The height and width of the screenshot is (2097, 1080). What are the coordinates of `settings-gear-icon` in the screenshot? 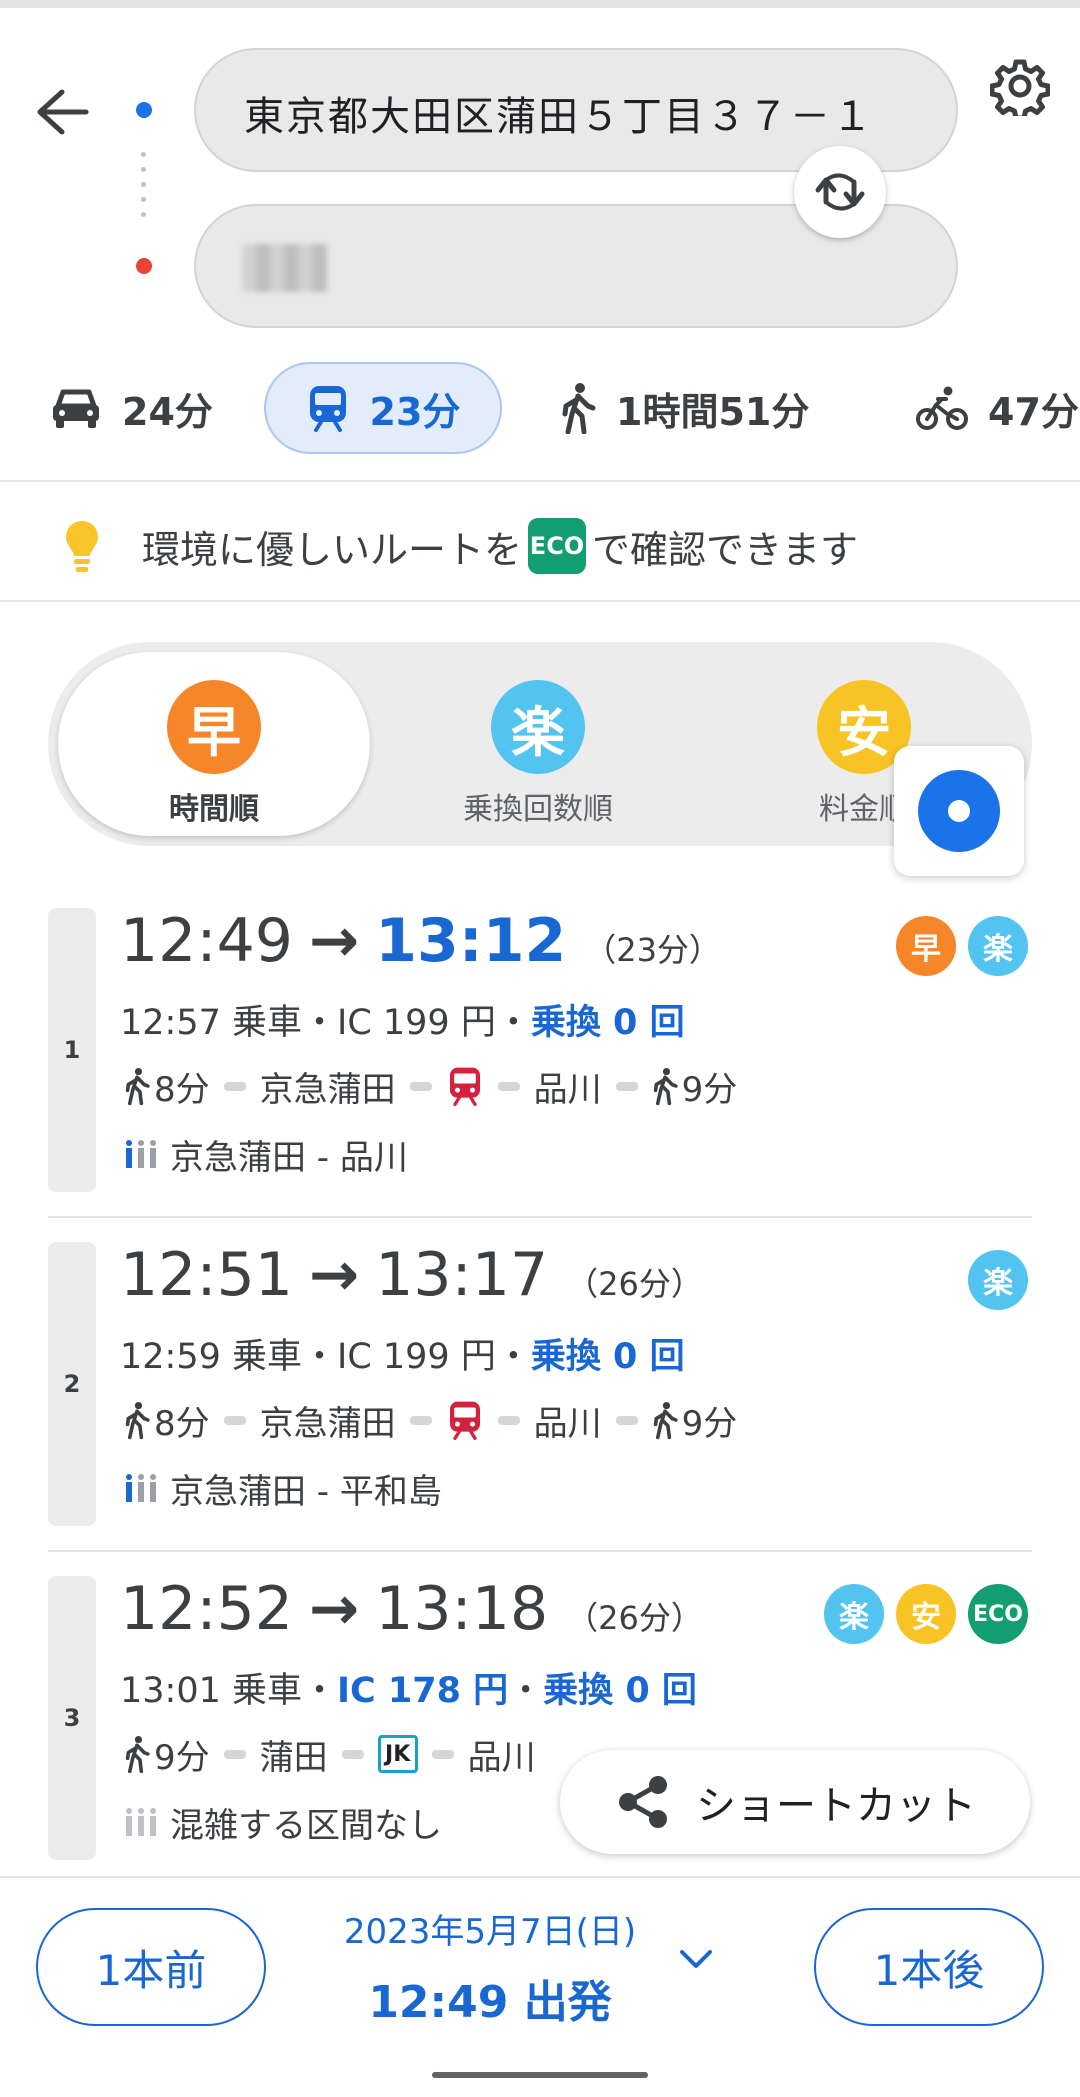 It's located at (1020, 86).